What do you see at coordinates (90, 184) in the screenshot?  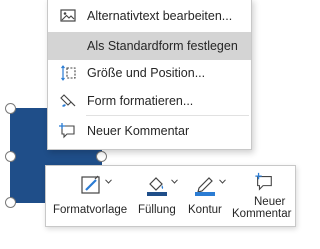 I see `shape-style-icon` at bounding box center [90, 184].